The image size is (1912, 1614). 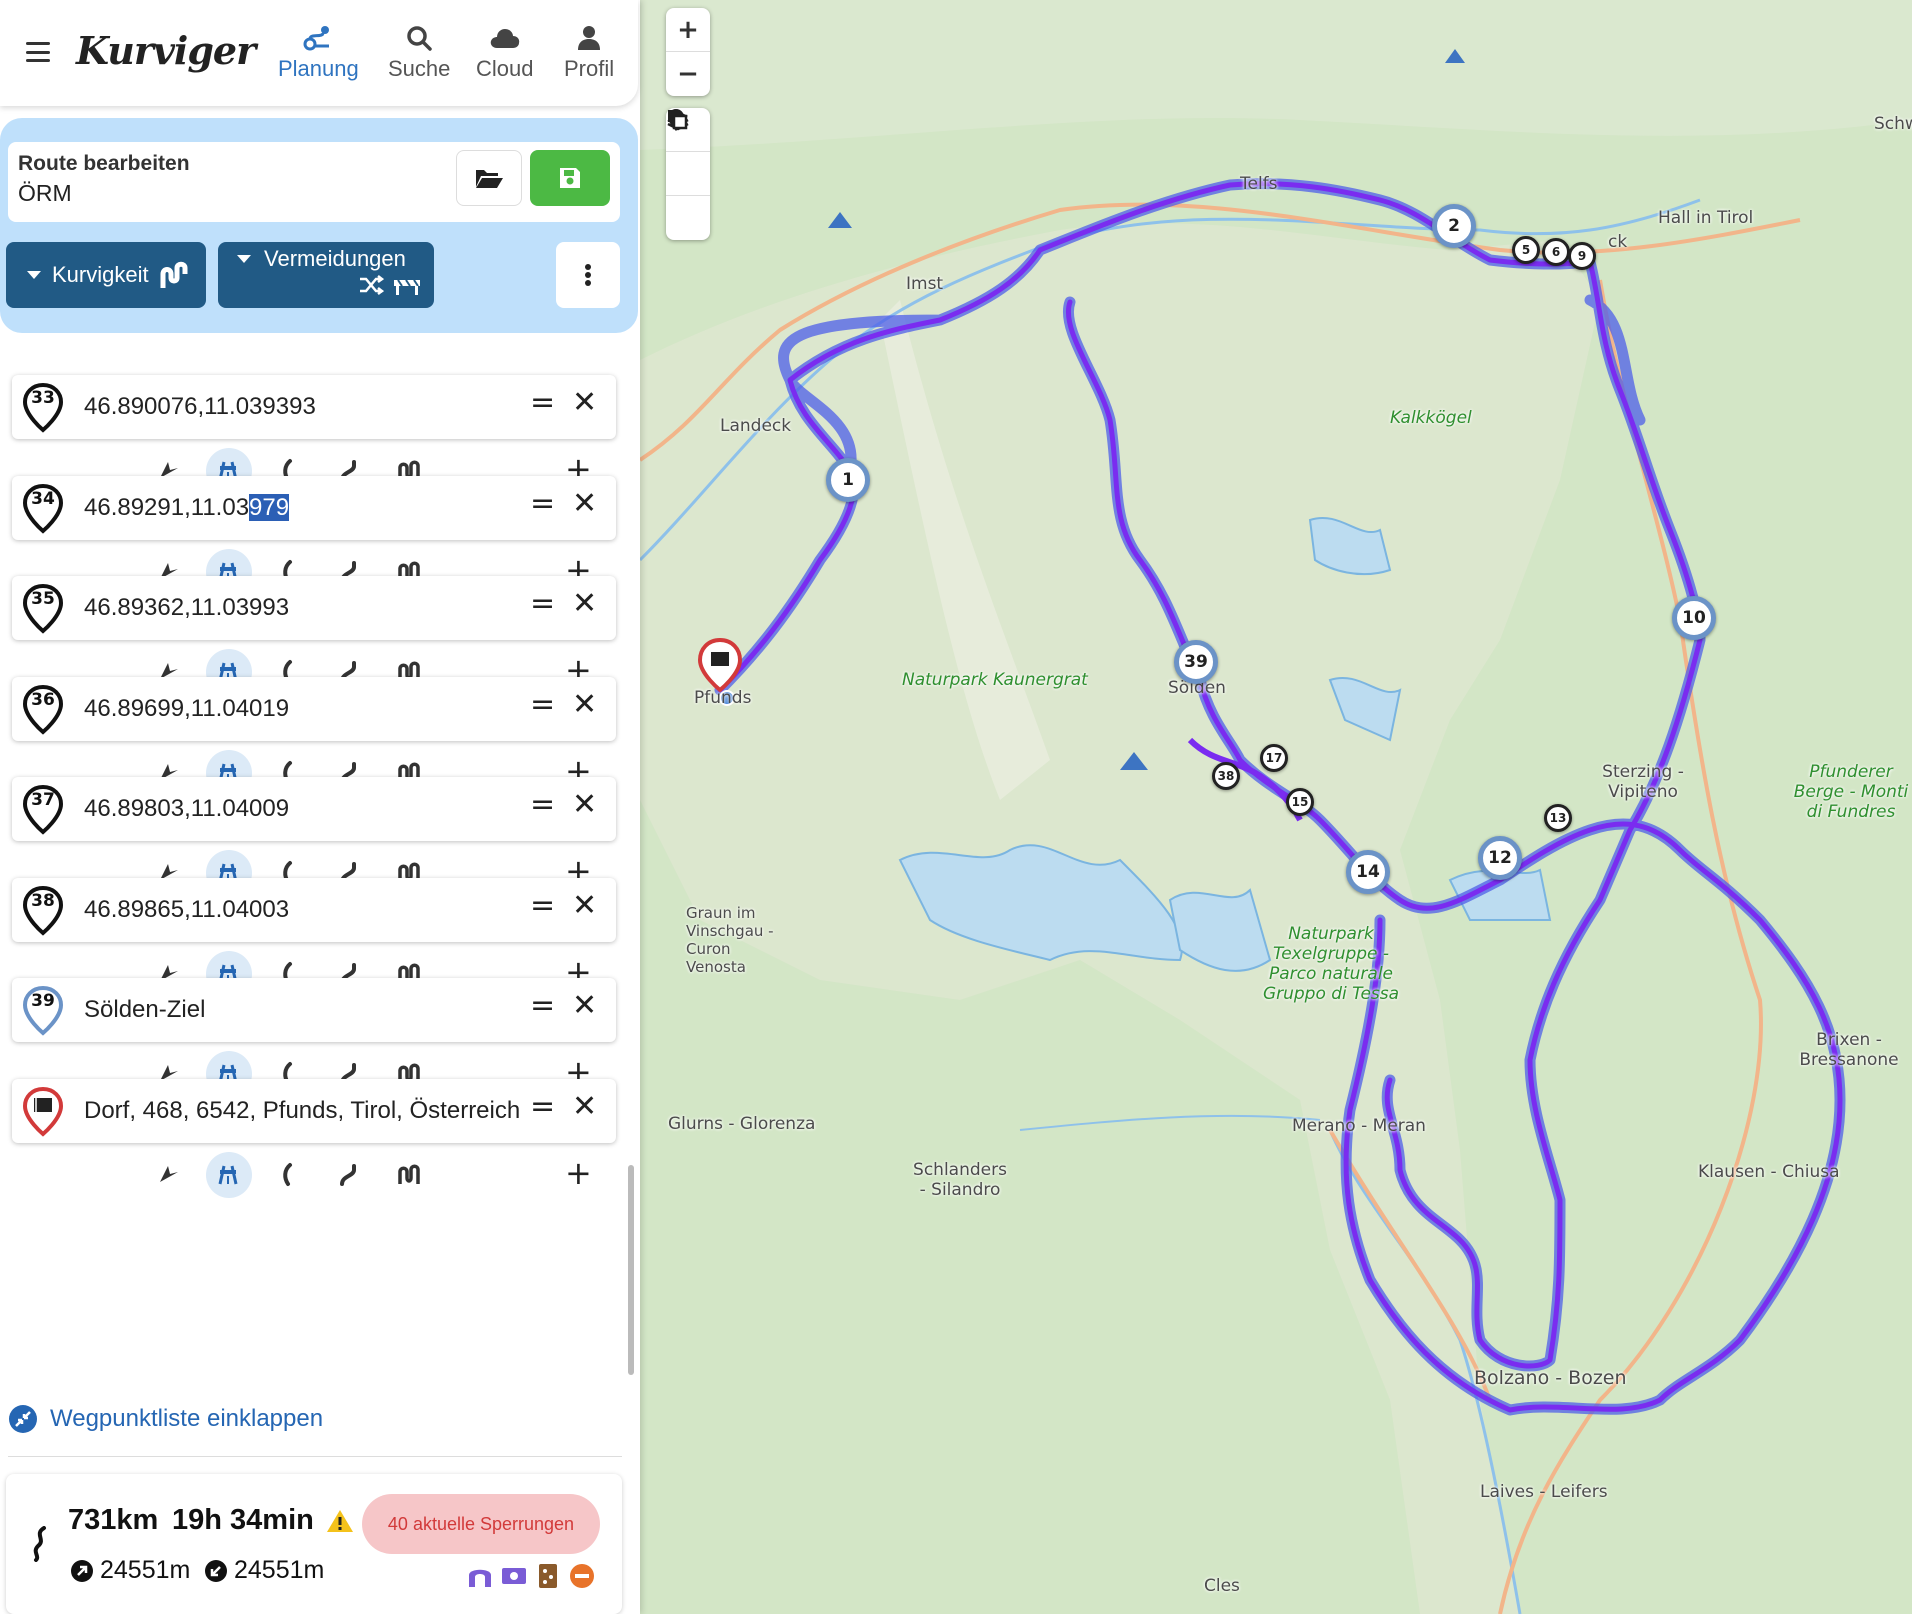 What do you see at coordinates (582, 1576) in the screenshot?
I see `restriction-icon` at bounding box center [582, 1576].